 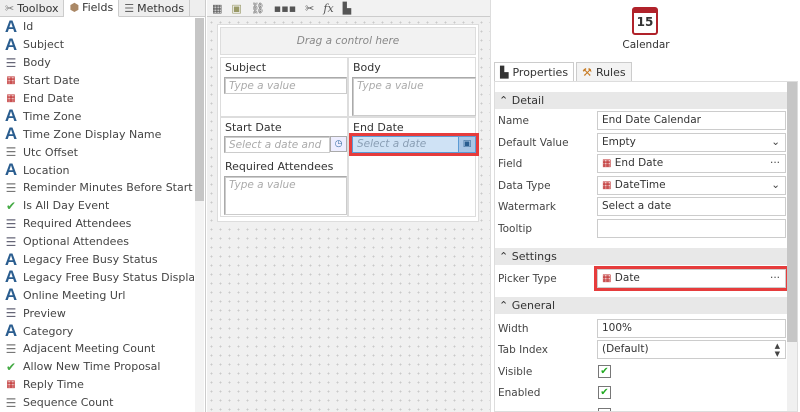 What do you see at coordinates (37, 63) in the screenshot?
I see `field-label: Body` at bounding box center [37, 63].